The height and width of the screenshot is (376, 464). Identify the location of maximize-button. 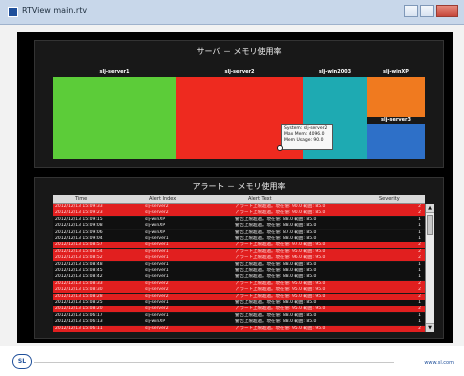
(427, 11).